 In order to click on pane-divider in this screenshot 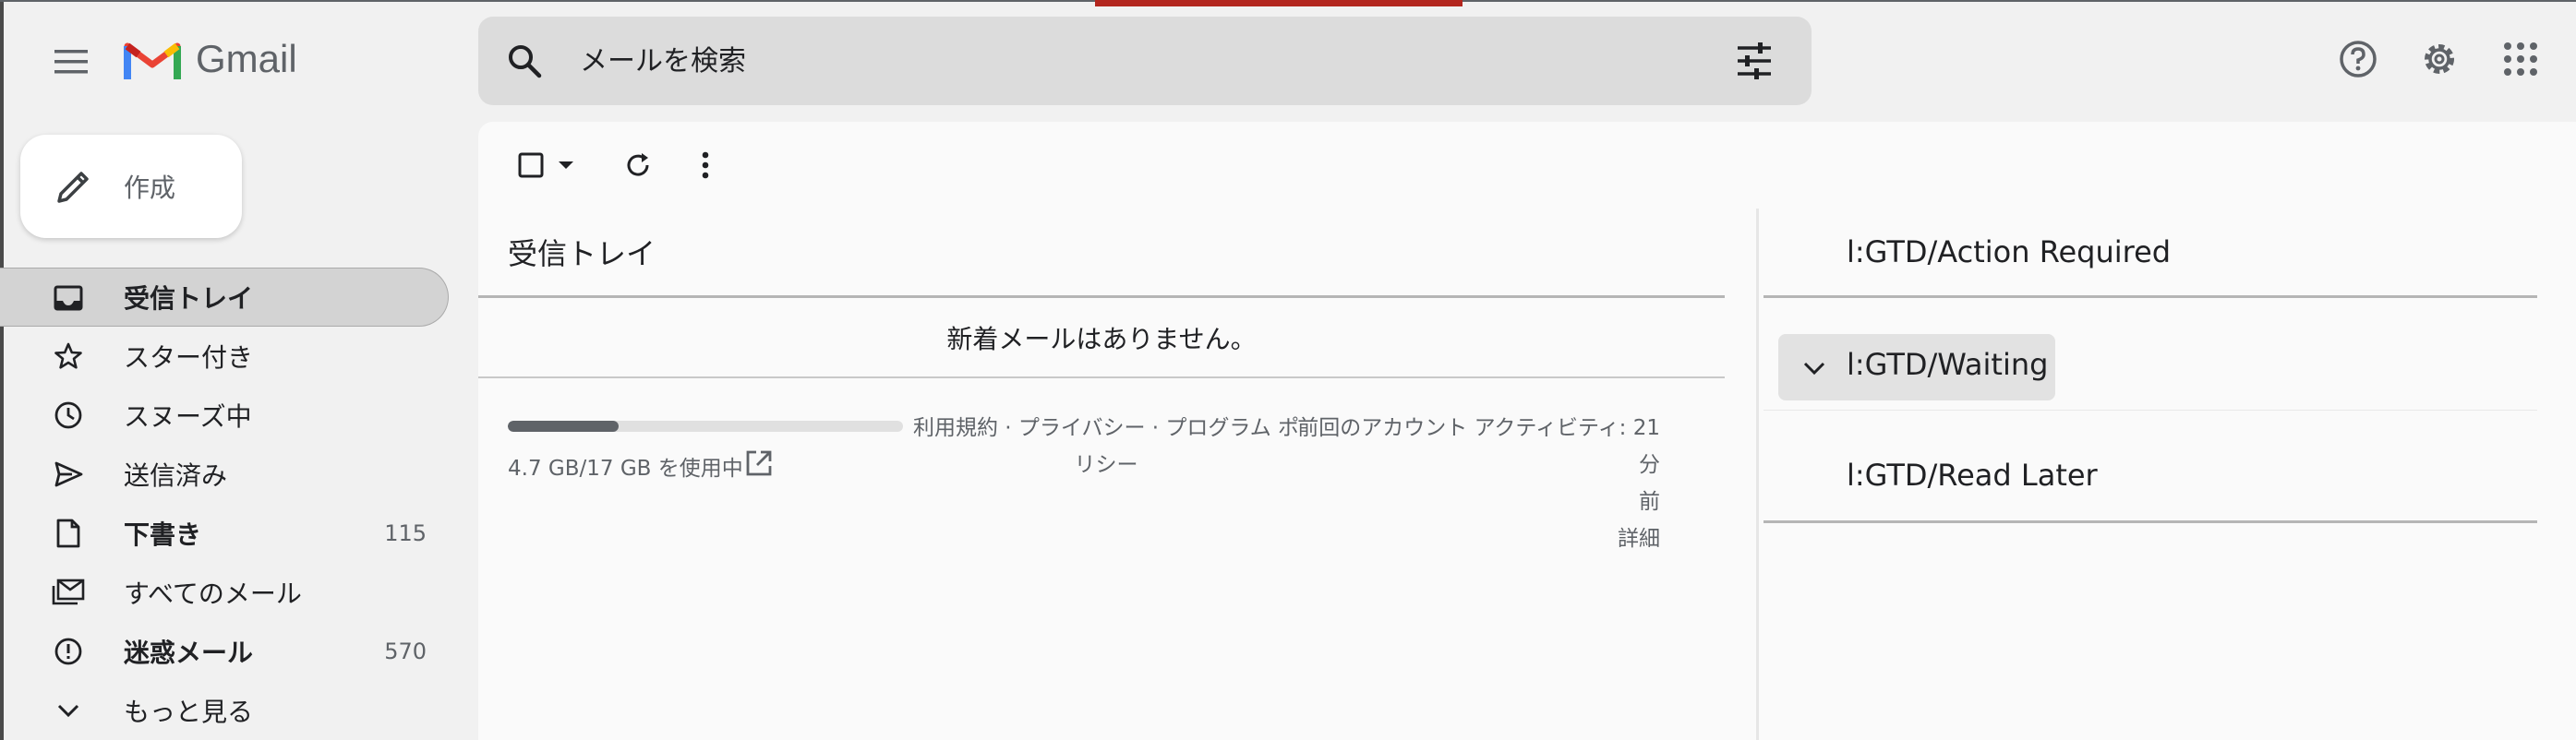, I will do `click(1757, 475)`.